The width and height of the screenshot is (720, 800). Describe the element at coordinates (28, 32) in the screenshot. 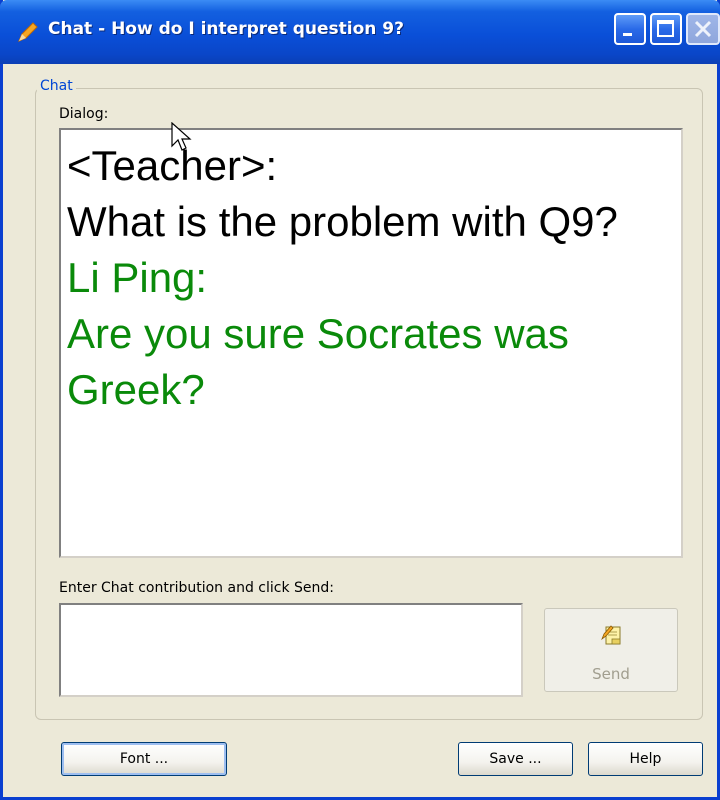

I see `pencil-icon` at that location.